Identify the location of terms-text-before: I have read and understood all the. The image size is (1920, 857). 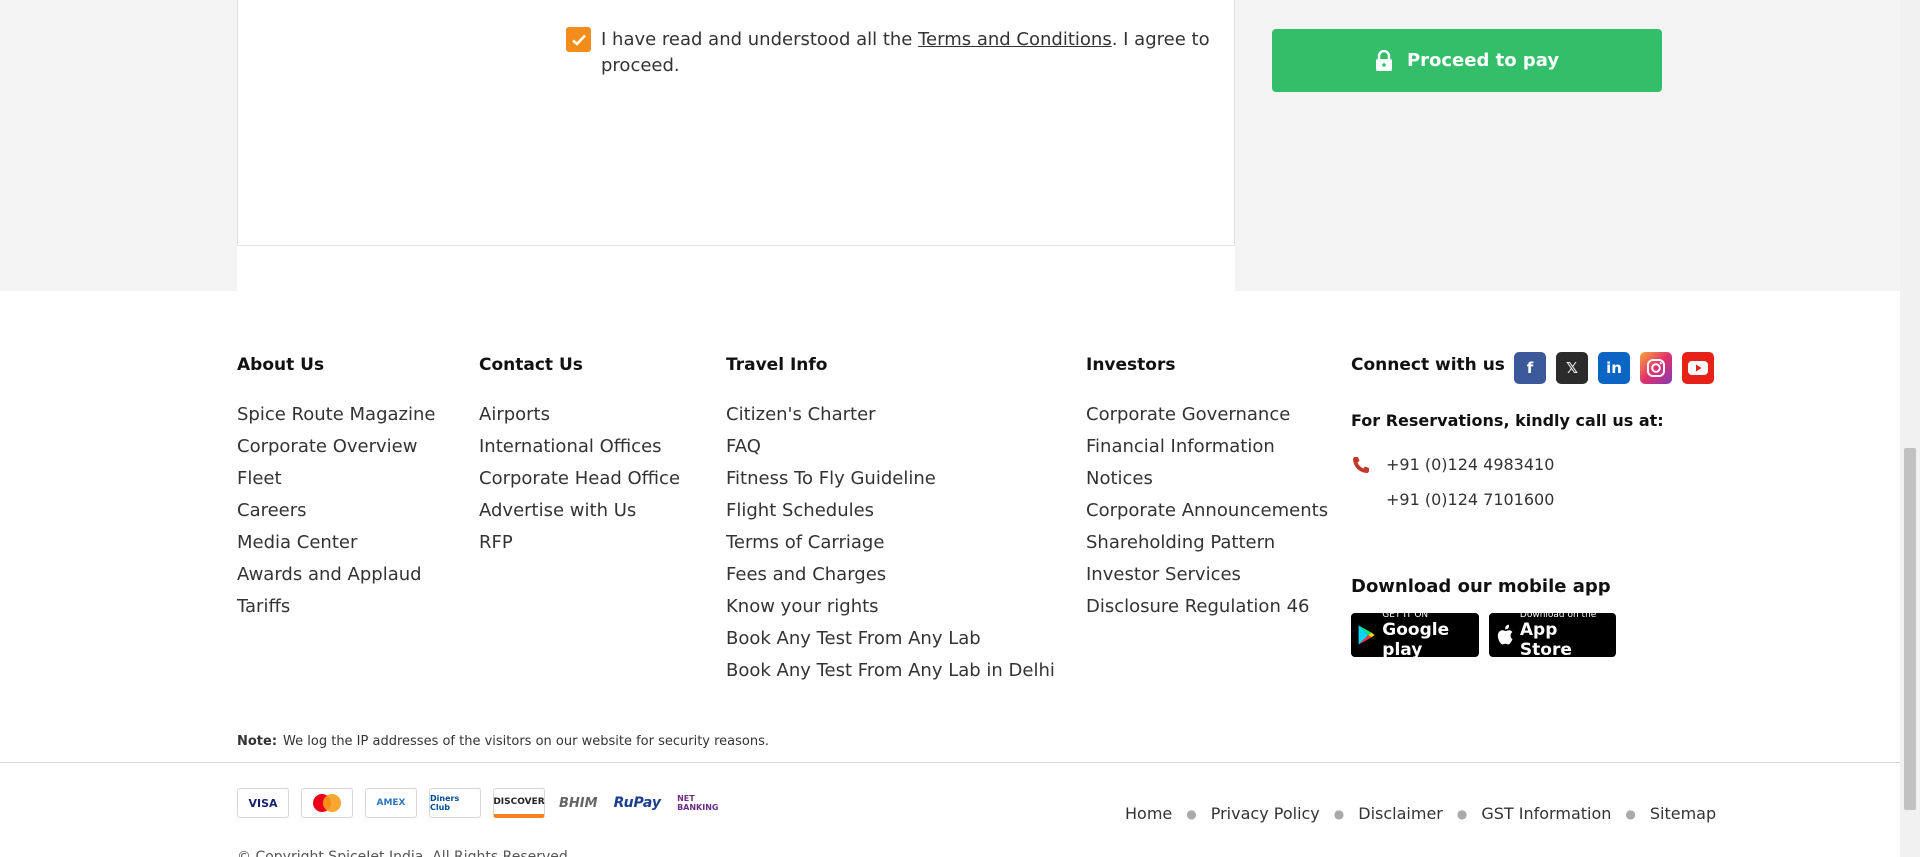
(760, 39).